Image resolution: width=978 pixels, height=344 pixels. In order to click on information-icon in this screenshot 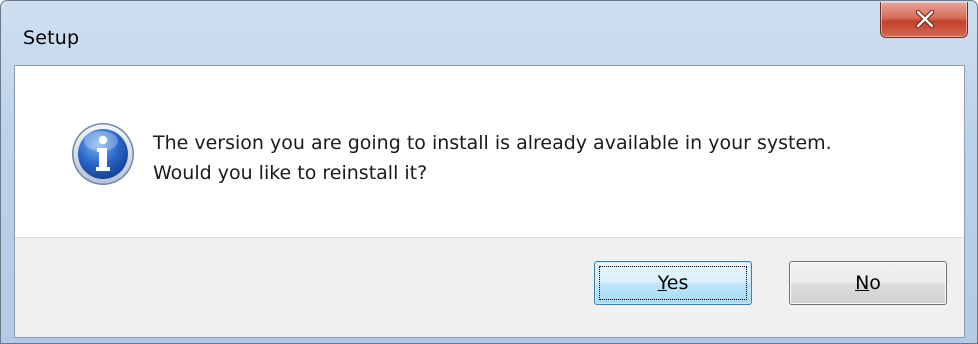, I will do `click(103, 154)`.